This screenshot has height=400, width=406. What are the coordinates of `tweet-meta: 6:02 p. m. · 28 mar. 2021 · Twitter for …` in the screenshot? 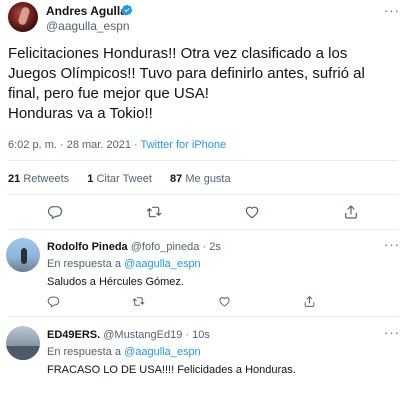 It's located at (117, 145).